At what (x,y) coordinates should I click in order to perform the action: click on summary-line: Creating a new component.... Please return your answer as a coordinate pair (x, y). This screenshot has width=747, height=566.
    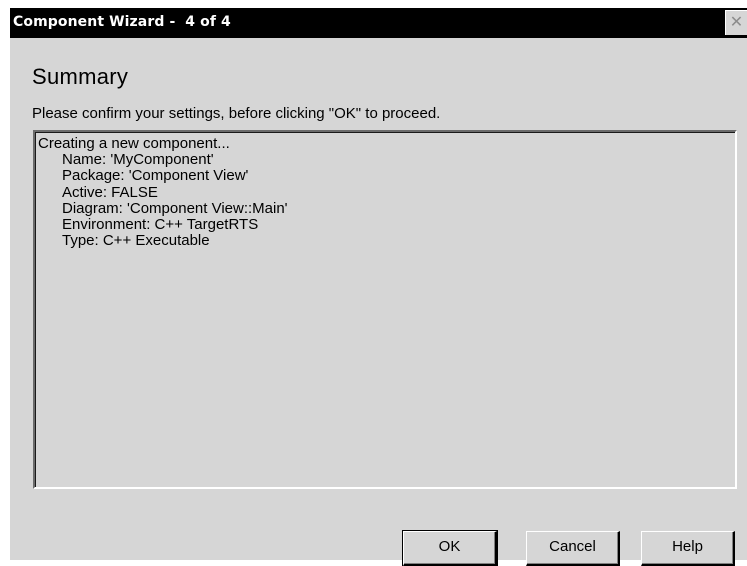
    Looking at the image, I should click on (134, 143).